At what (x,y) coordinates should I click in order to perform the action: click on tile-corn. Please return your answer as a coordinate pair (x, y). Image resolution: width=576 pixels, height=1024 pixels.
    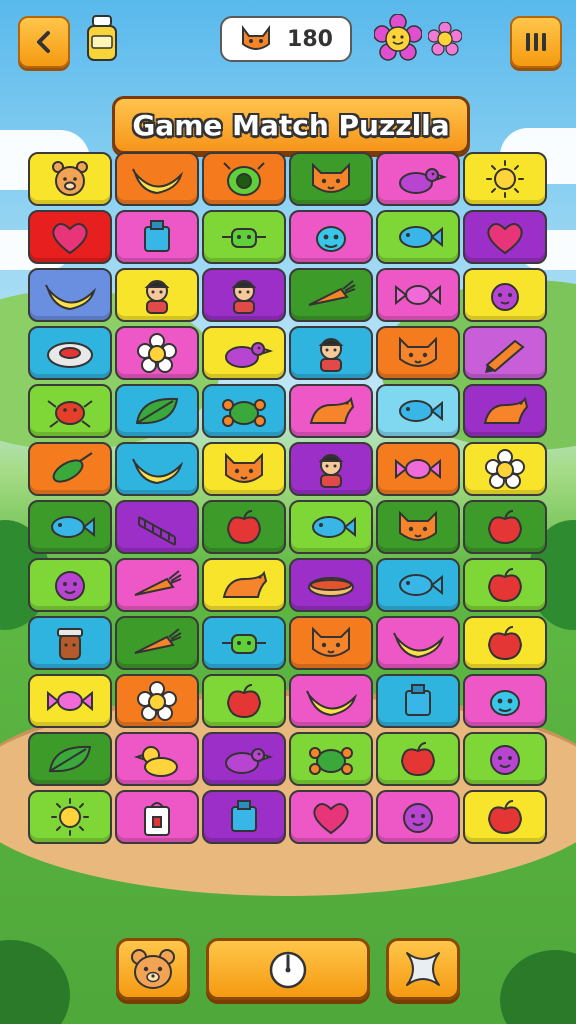
    Looking at the image, I should click on (70, 469).